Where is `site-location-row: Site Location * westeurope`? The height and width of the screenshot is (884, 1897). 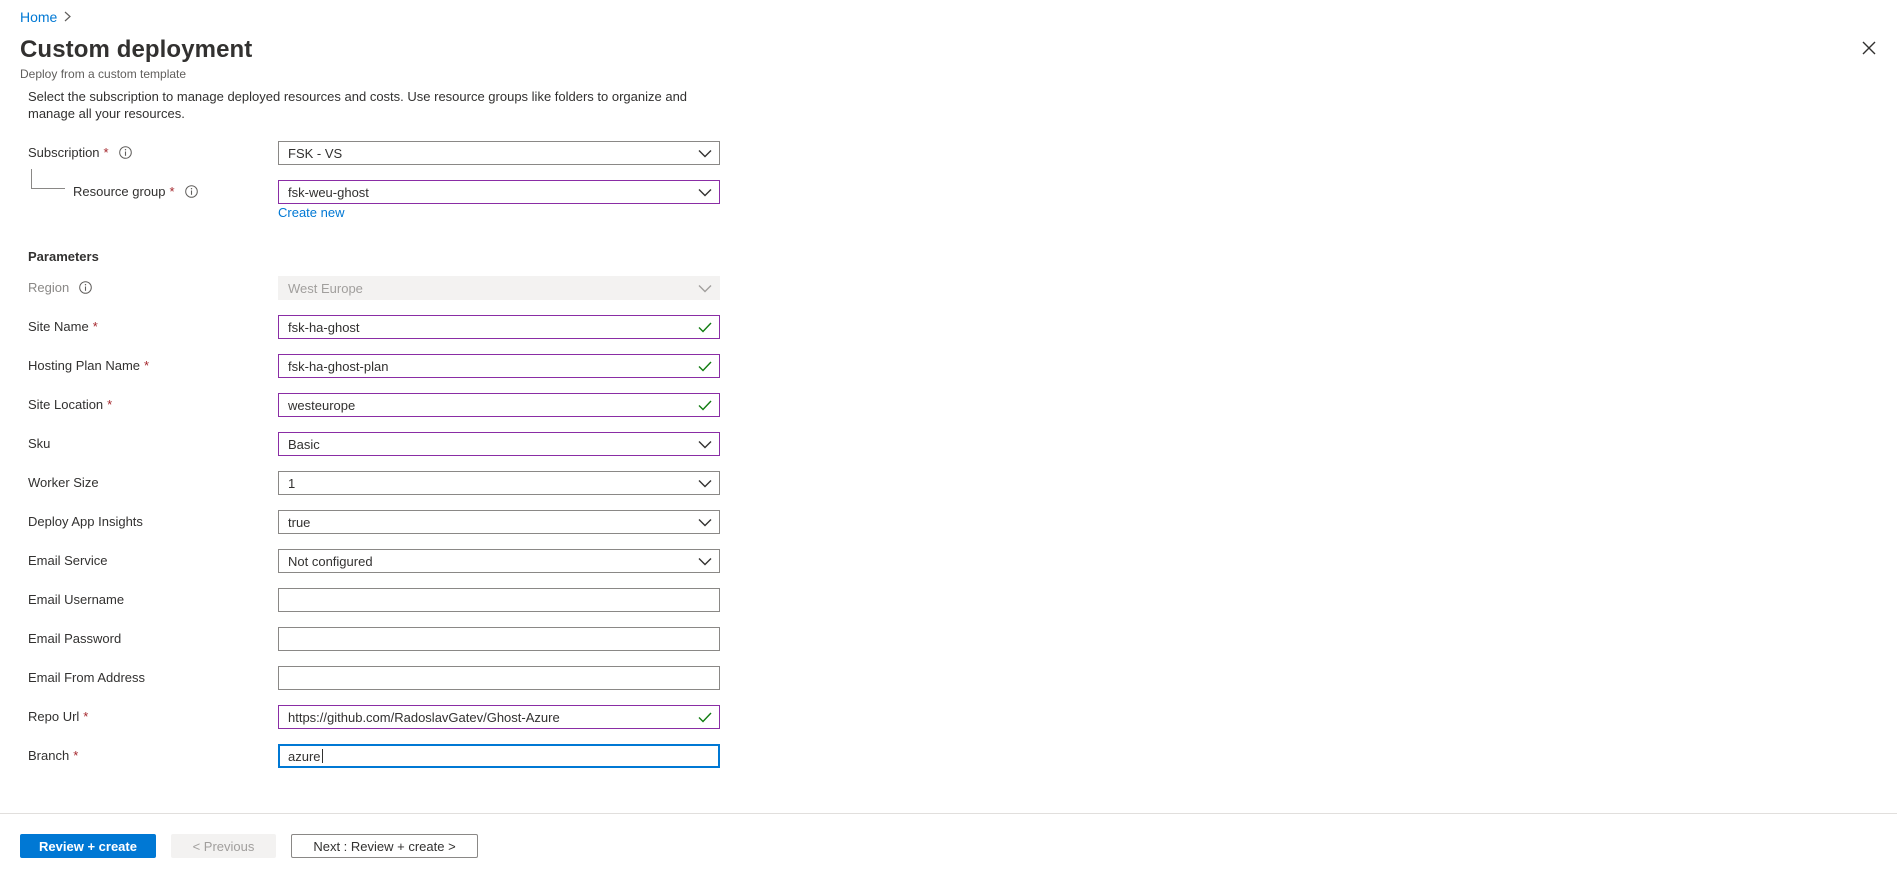 site-location-row: Site Location * westeurope is located at coordinates (374, 405).